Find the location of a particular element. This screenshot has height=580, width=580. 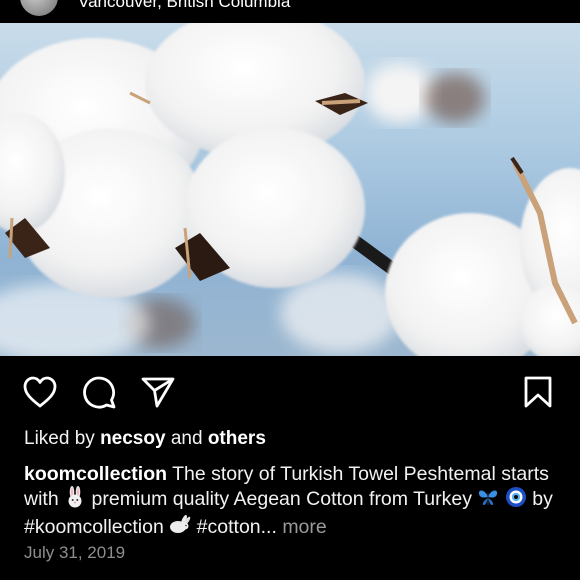

comment-bubble-icon is located at coordinates (99, 392).